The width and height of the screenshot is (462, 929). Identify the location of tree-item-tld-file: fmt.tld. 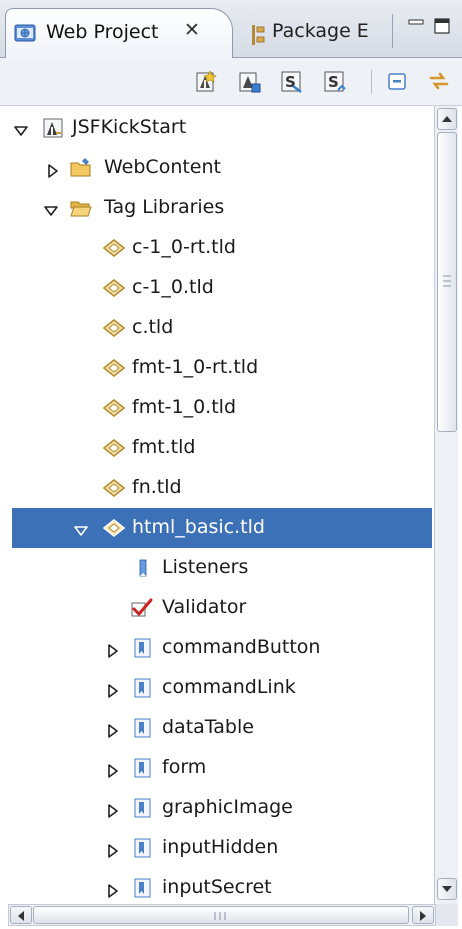
(217, 448).